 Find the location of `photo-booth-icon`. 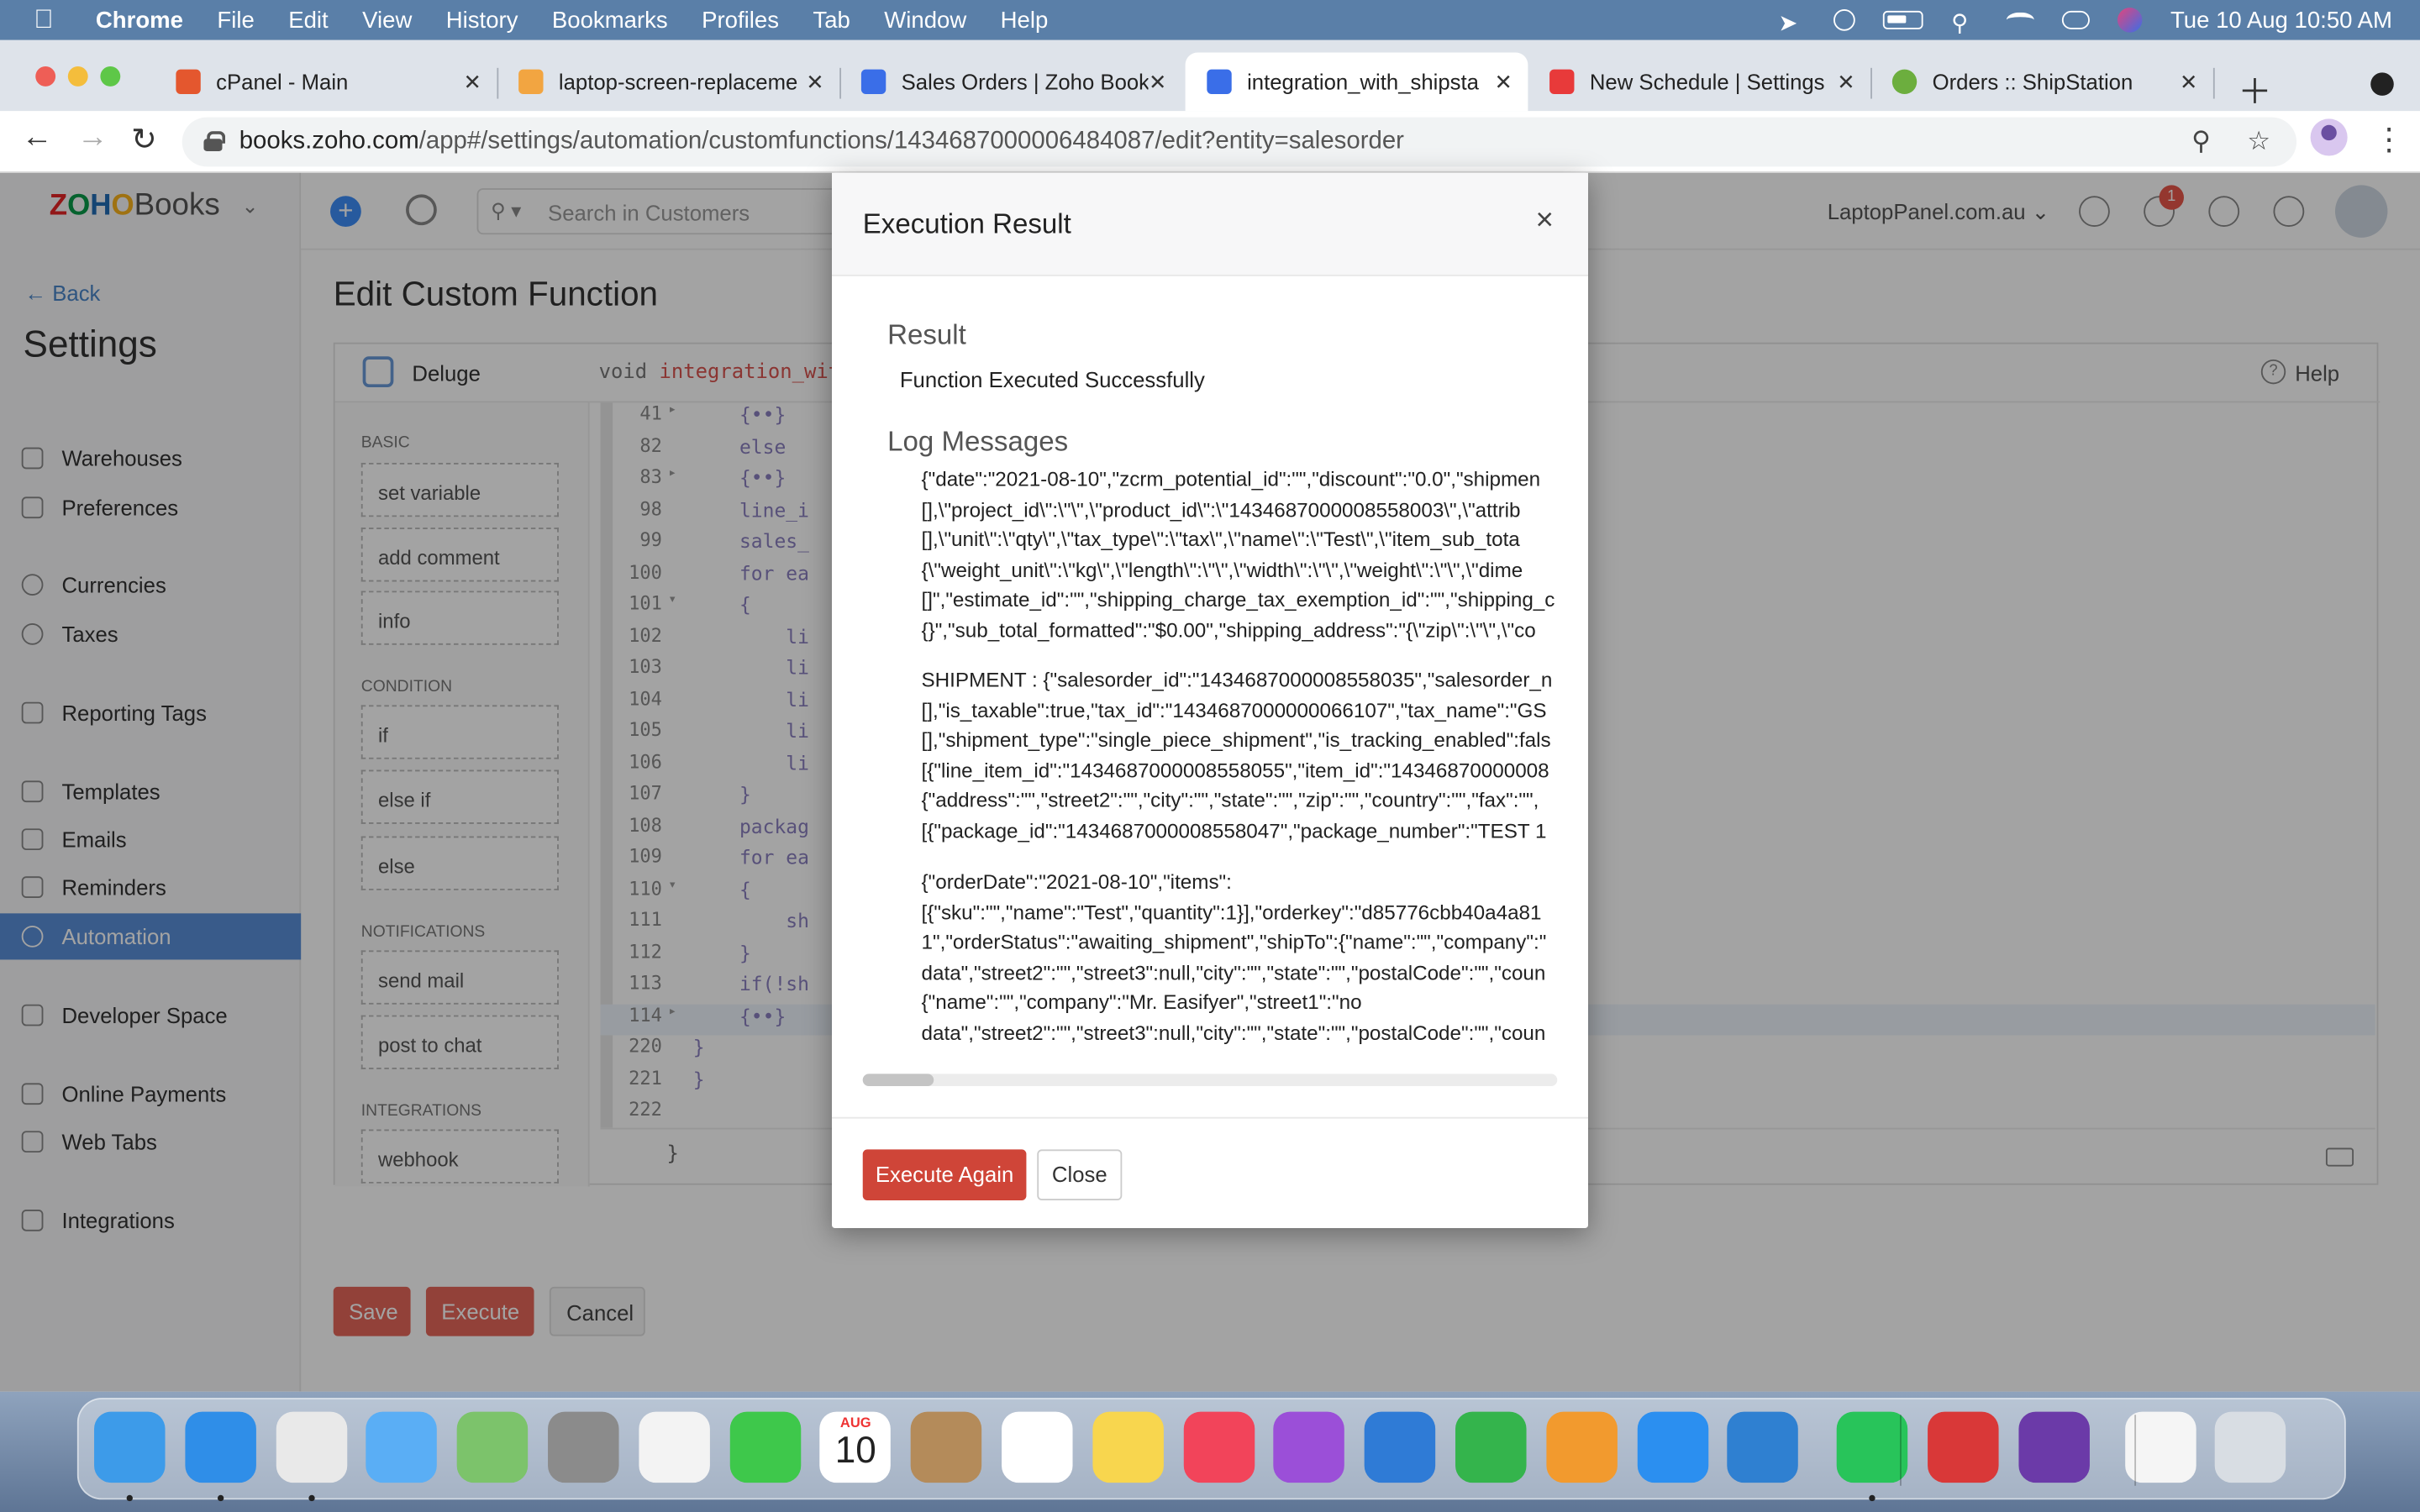

photo-booth-icon is located at coordinates (1964, 1447).